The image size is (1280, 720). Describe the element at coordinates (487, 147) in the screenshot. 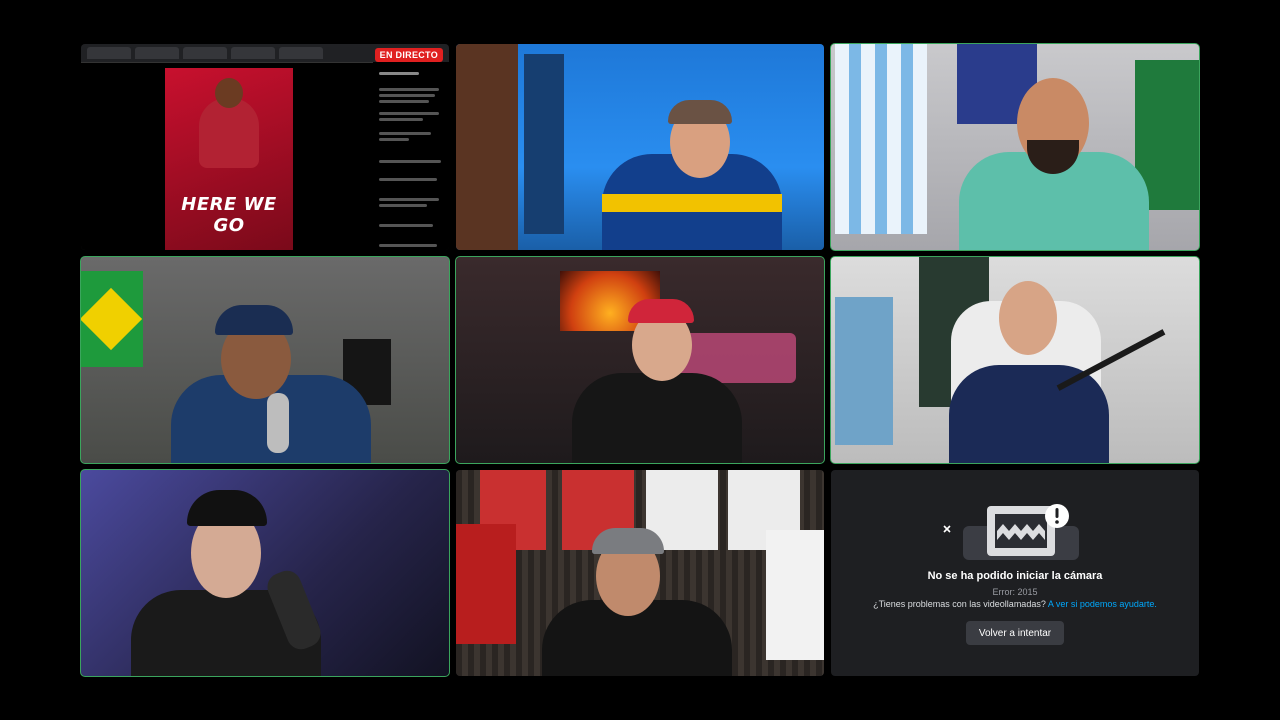

I see `door` at that location.